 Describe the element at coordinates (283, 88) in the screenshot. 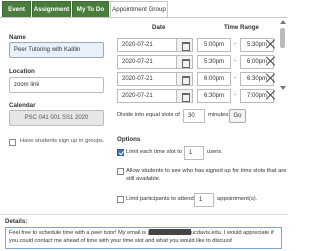

I see `scroll-down-icon` at that location.